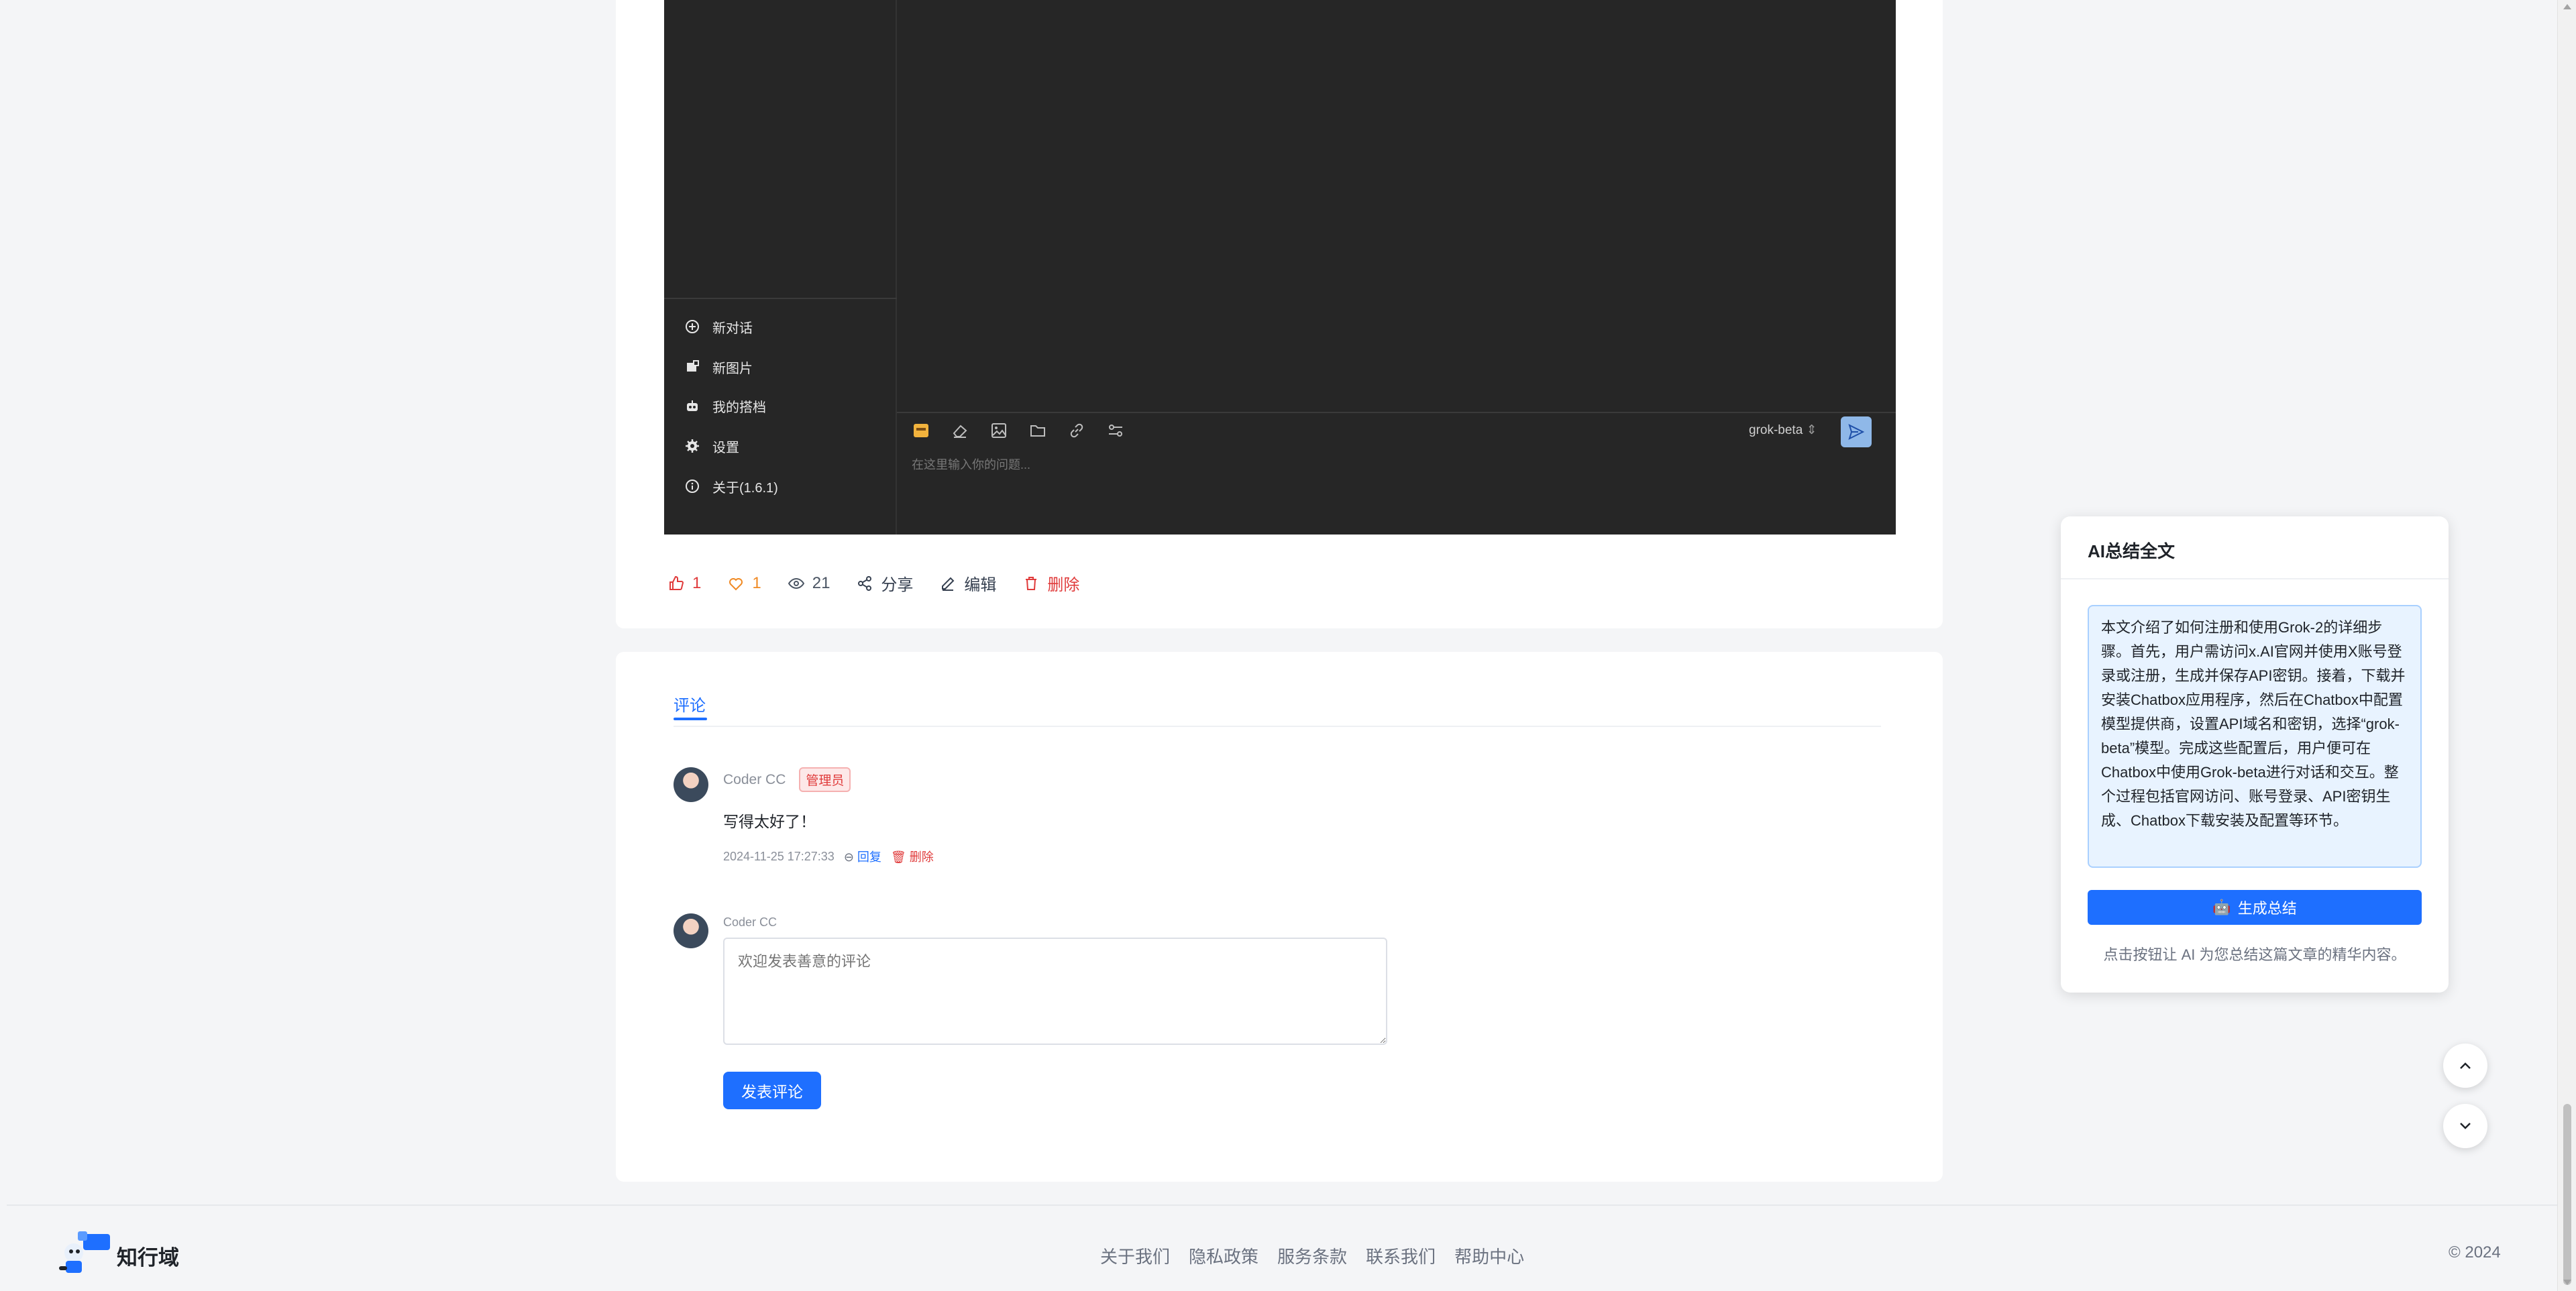 This screenshot has width=2576, height=1291. I want to click on footer-links: 关于我们 隐私政策 服务条款 联系我们 帮助中心, so click(1312, 1255).